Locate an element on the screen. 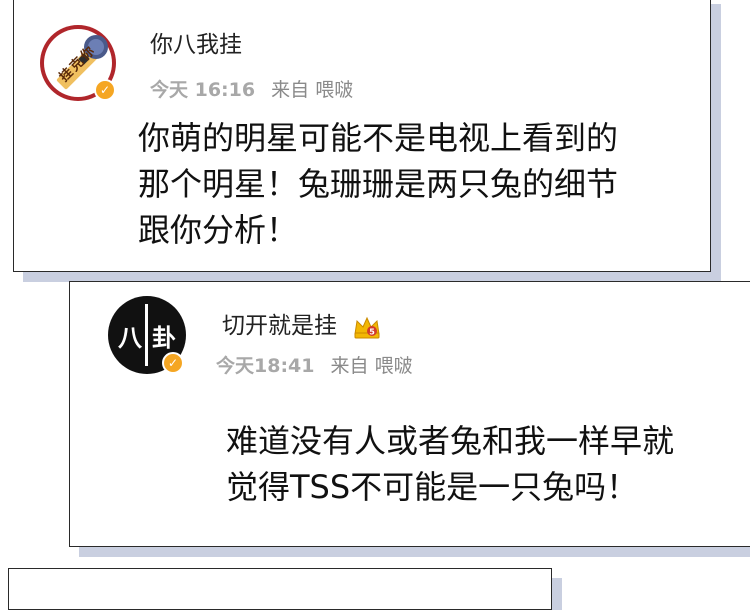 The width and height of the screenshot is (750, 610). content-line: 觉得TSS不可能是一只兔吗！ is located at coordinates (432, 487).